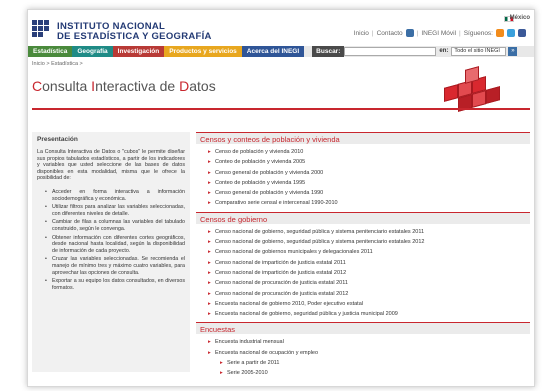  I want to click on dataset-sublink: Serie a partir de 2011, so click(369, 363).